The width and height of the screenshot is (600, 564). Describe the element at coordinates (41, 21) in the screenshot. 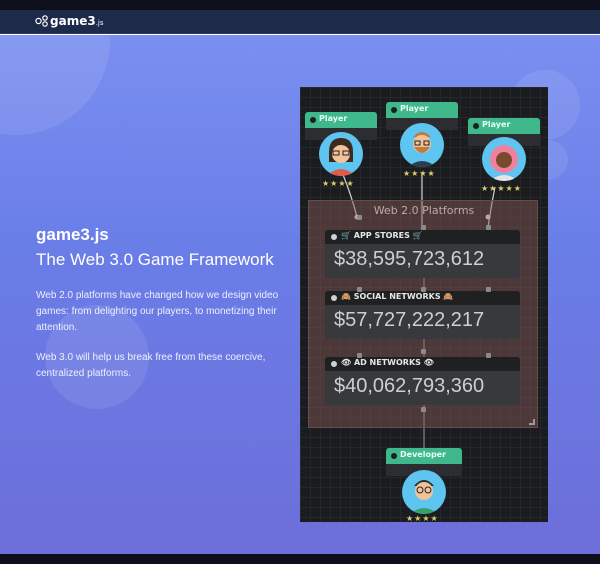

I see `logo-icon` at that location.